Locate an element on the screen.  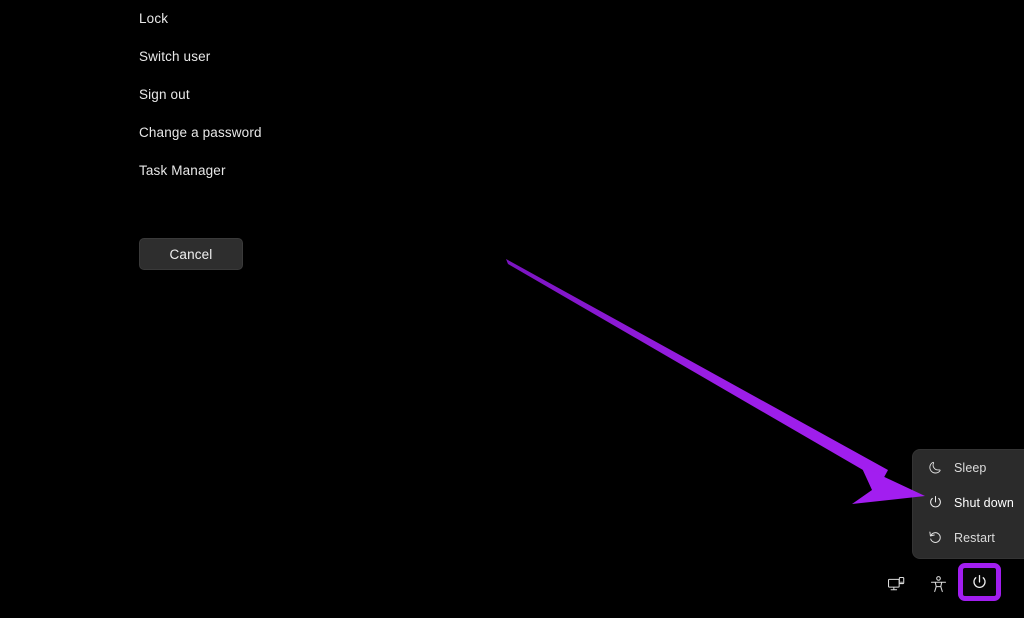
security-option-lock: Lock is located at coordinates (349, 19).